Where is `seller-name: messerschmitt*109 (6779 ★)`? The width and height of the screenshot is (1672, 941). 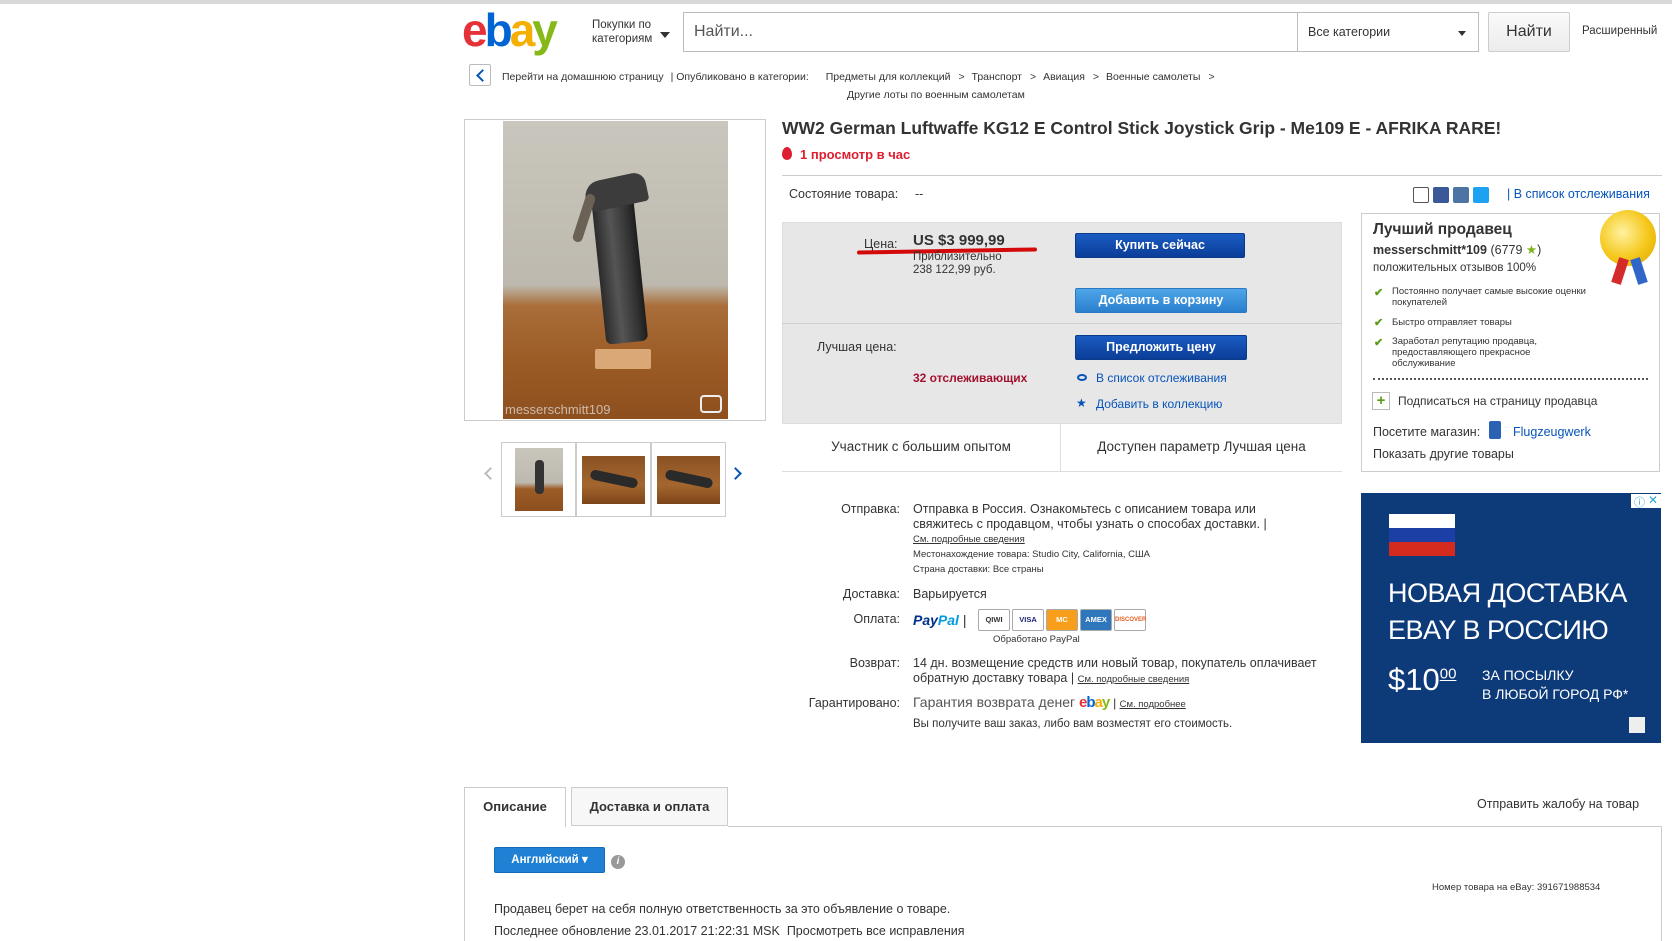
seller-name: messerschmitt*109 (6779 ★) is located at coordinates (1457, 249).